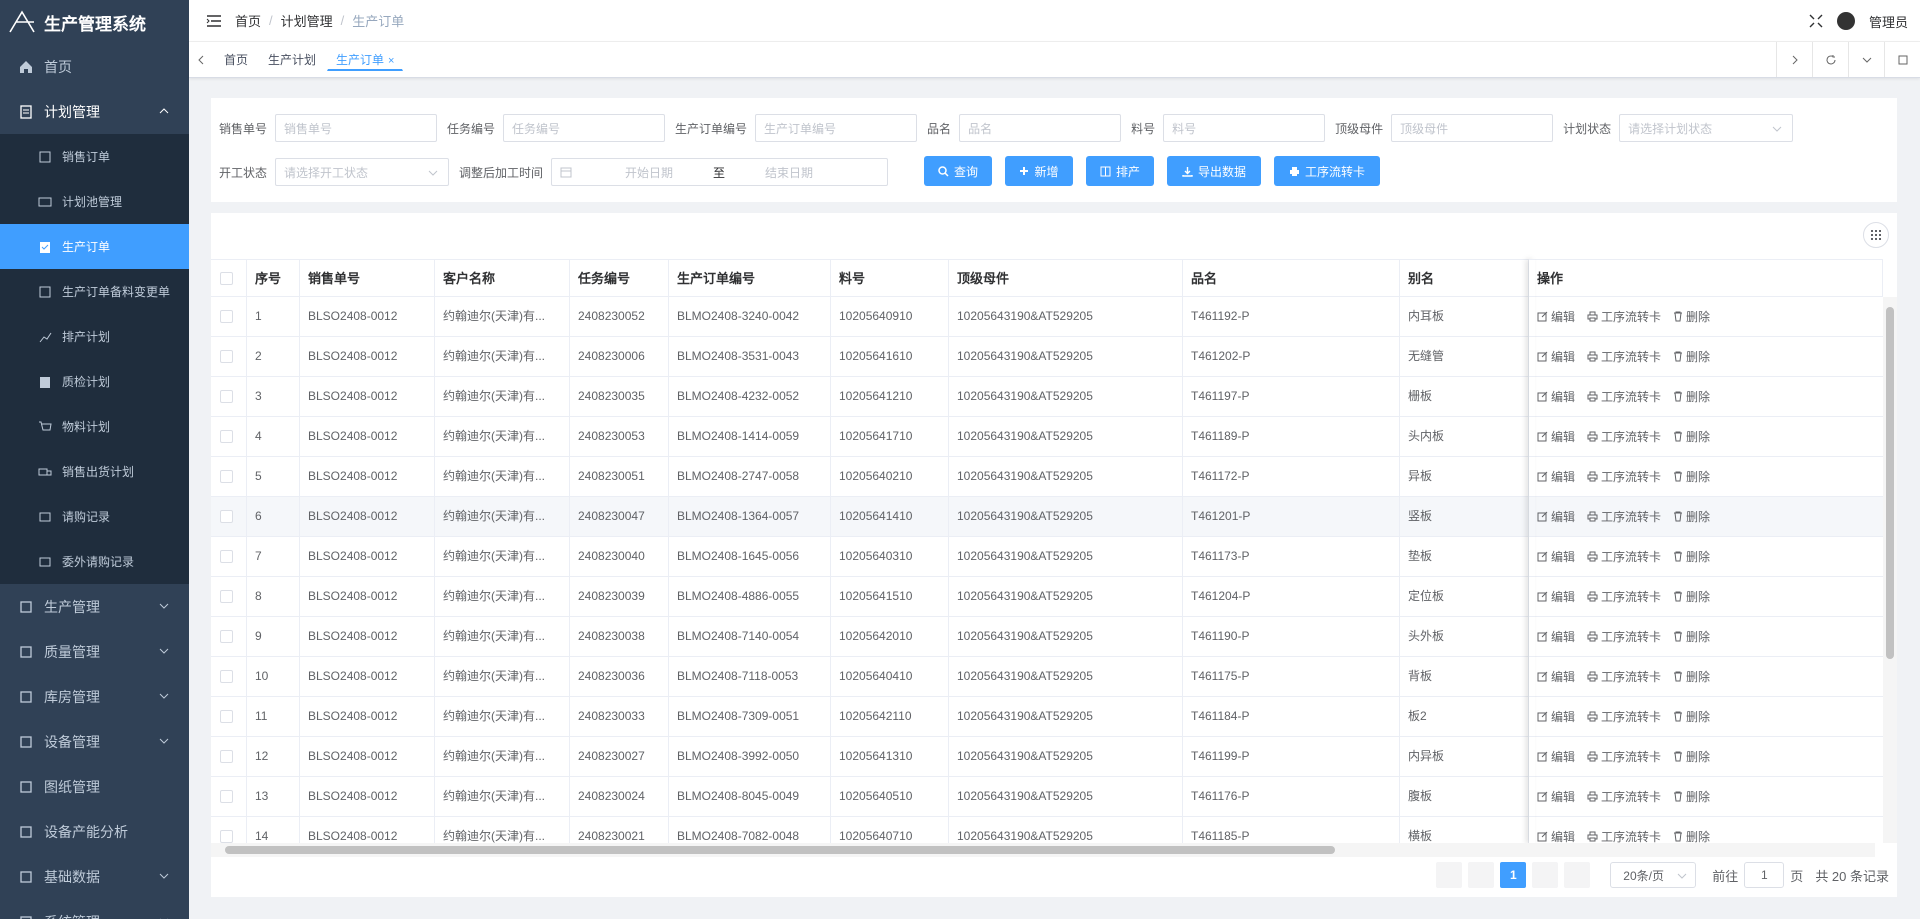  What do you see at coordinates (1244, 128) in the screenshot?
I see `material-input: 料号` at bounding box center [1244, 128].